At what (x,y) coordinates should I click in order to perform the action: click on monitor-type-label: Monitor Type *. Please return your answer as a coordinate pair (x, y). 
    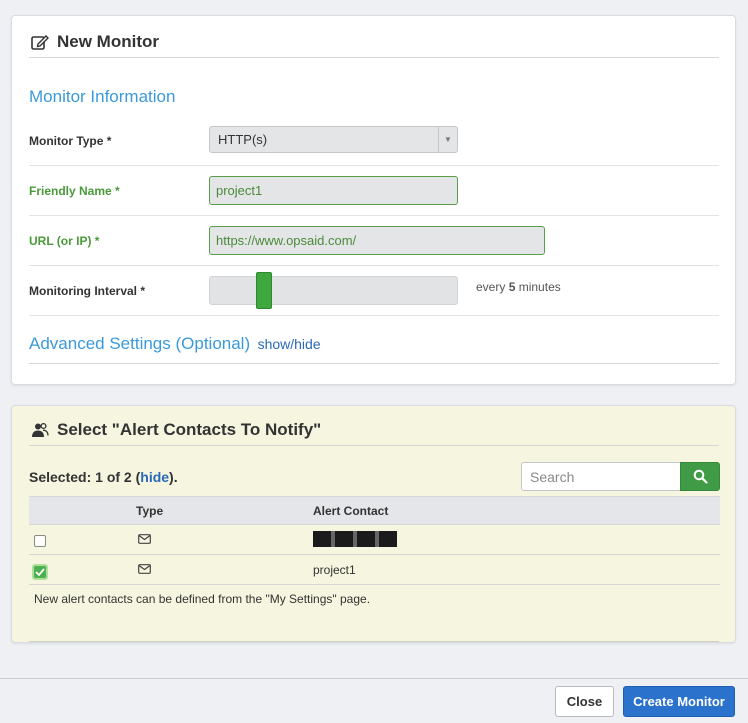
    Looking at the image, I should click on (70, 140).